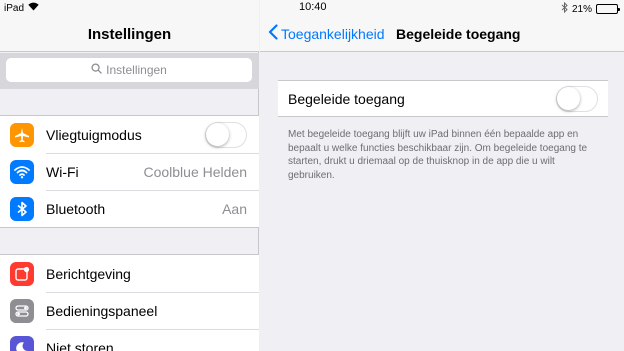 Image resolution: width=624 pixels, height=351 pixels. I want to click on status-bar: iPad 10:40 21%, so click(312, 8).